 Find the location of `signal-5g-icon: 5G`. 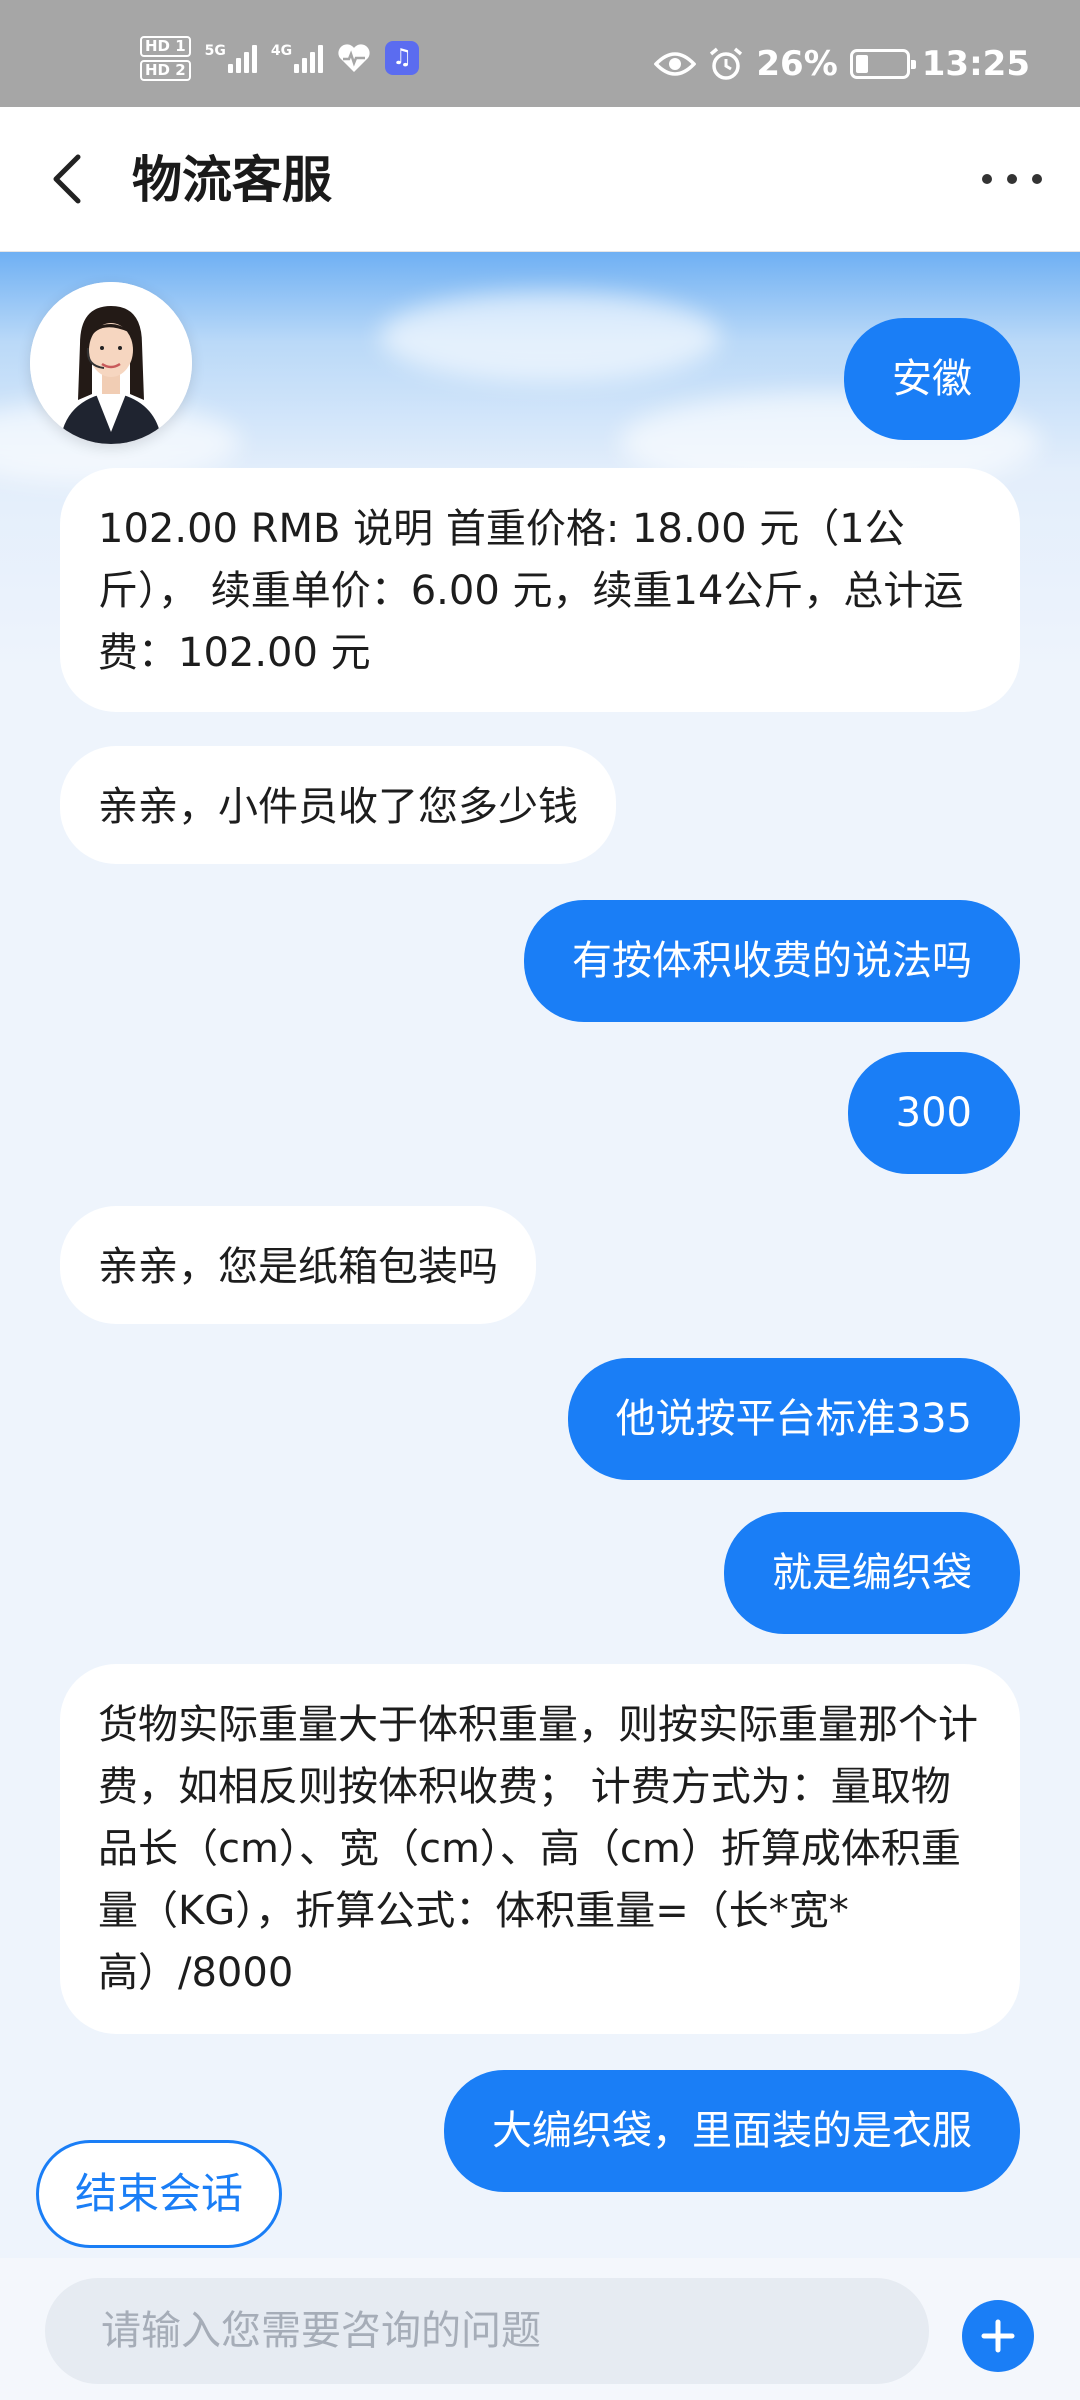

signal-5g-icon: 5G is located at coordinates (231, 58).